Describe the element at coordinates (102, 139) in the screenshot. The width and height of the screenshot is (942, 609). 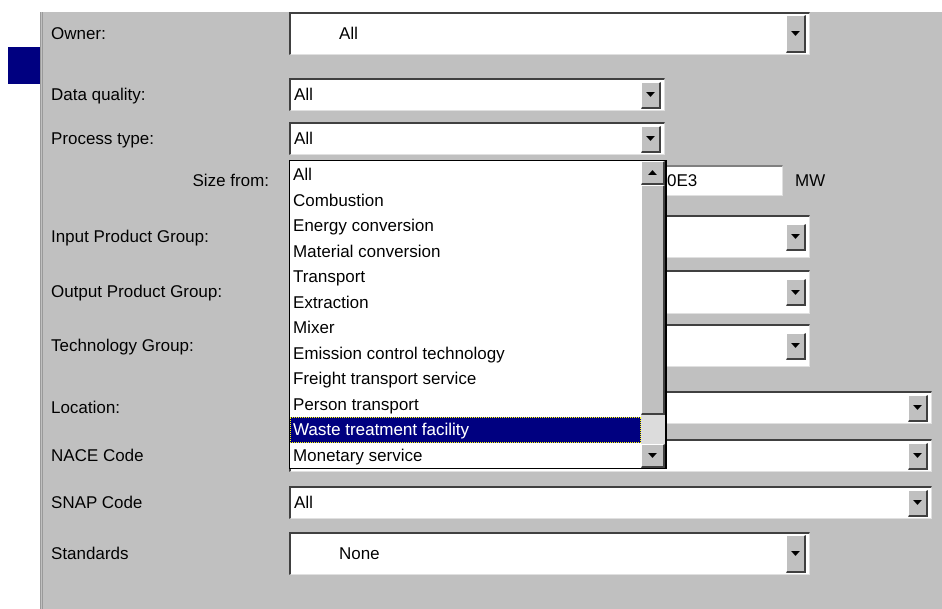
I see `field-label: Process type:` at that location.